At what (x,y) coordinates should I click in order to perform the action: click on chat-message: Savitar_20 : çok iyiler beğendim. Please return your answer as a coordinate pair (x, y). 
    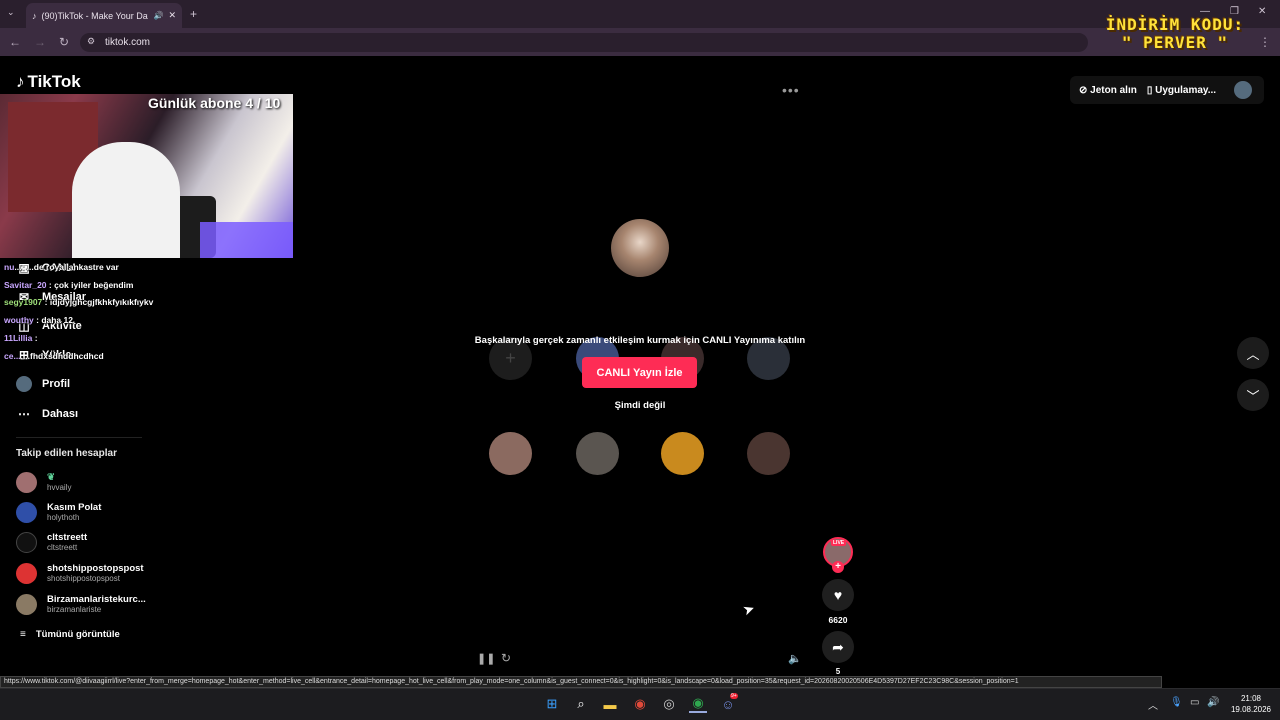
    Looking at the image, I should click on (68, 285).